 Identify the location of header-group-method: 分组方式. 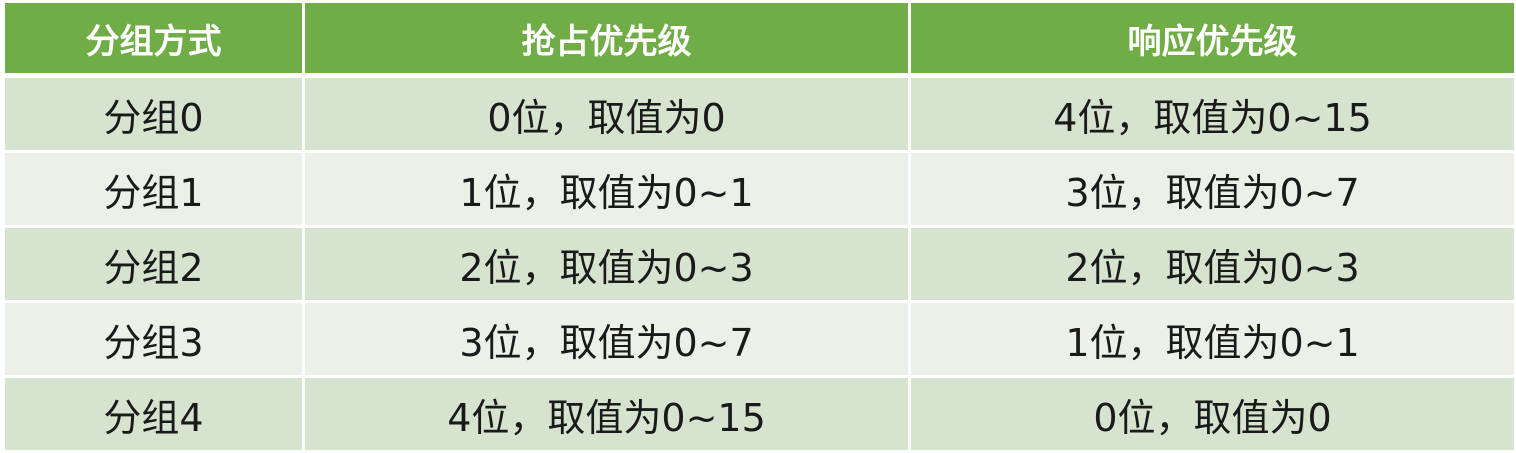
(153, 39).